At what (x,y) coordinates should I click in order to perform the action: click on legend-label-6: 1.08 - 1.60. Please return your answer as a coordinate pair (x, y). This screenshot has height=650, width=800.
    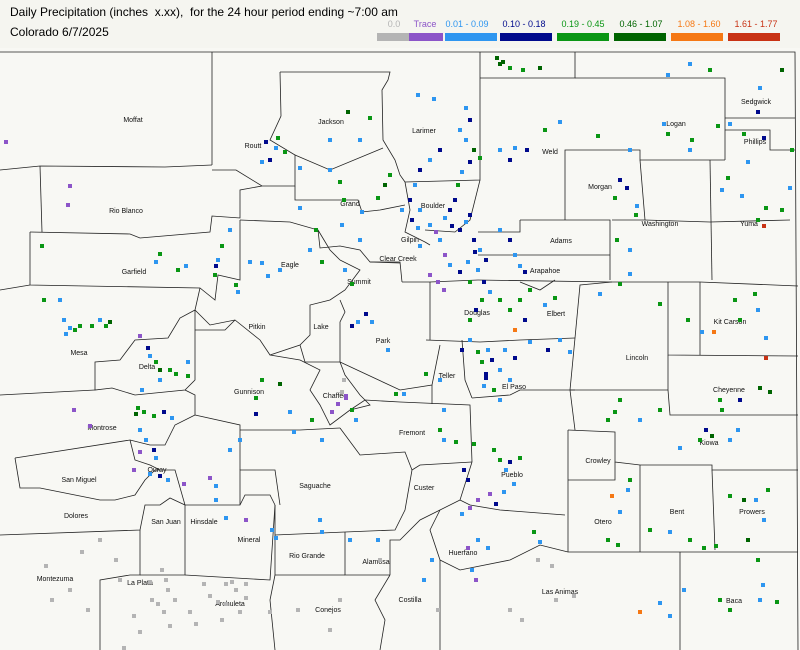
    Looking at the image, I should click on (699, 24).